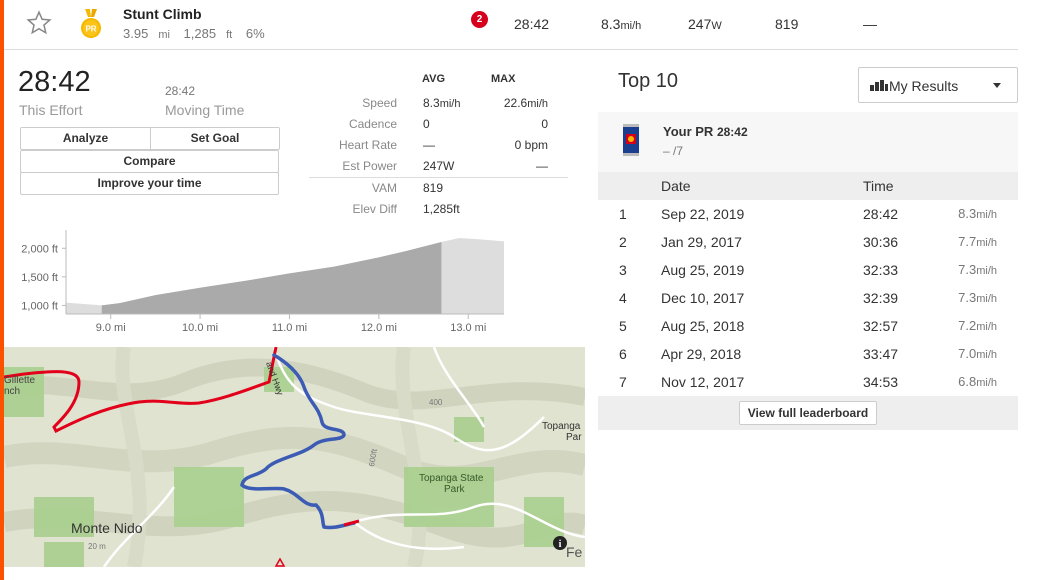 The image size is (1037, 580). What do you see at coordinates (574, 437) in the screenshot?
I see `map-label-par: Par` at bounding box center [574, 437].